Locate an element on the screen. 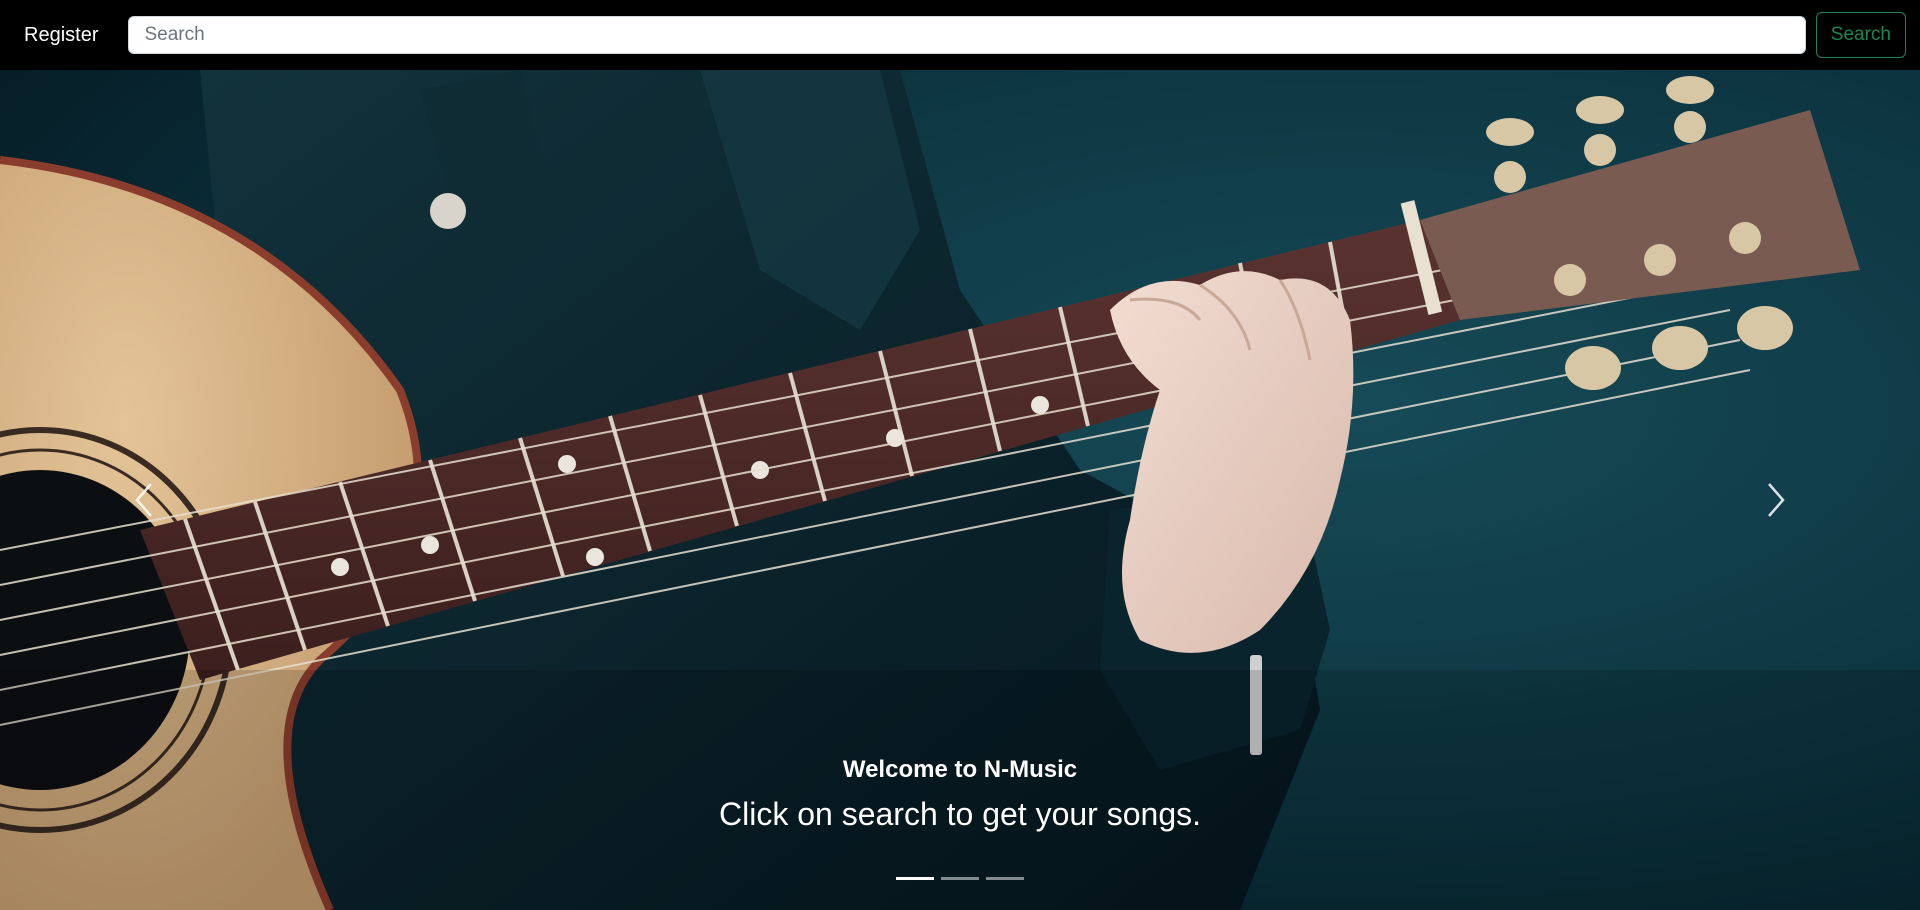  chevron-right-icon is located at coordinates (1776, 500).